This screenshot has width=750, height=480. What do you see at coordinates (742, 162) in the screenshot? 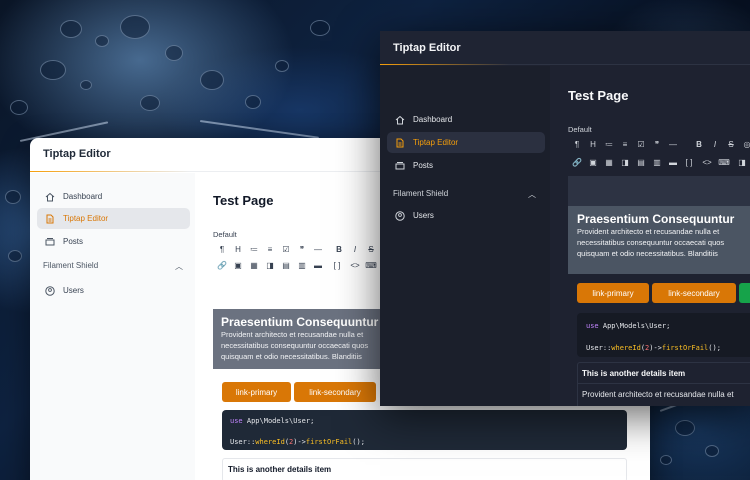
I see `embed-icon: ◨` at bounding box center [742, 162].